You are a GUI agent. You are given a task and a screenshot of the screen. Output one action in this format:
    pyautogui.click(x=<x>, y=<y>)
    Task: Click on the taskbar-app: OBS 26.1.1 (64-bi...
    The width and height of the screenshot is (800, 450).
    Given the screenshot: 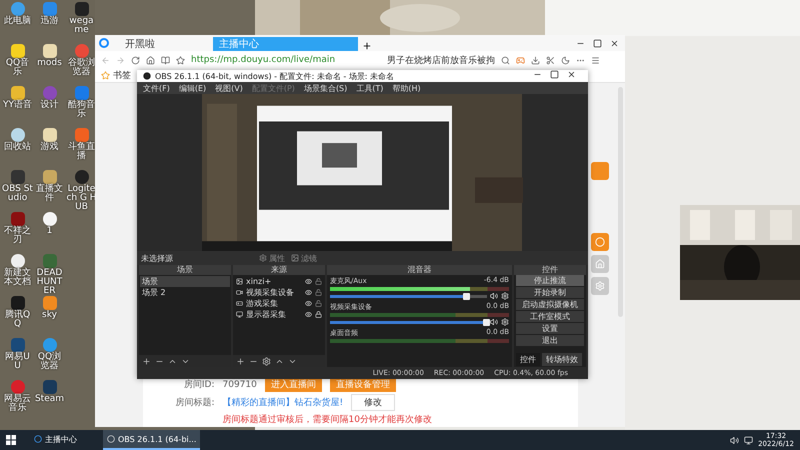 What is the action you would take?
    pyautogui.click(x=151, y=440)
    